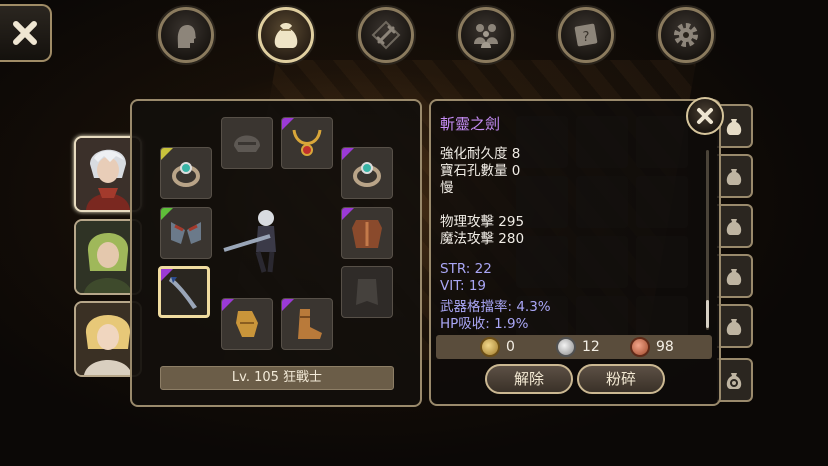  What do you see at coordinates (510, 347) in the screenshot?
I see `gold-amount: 0` at bounding box center [510, 347].